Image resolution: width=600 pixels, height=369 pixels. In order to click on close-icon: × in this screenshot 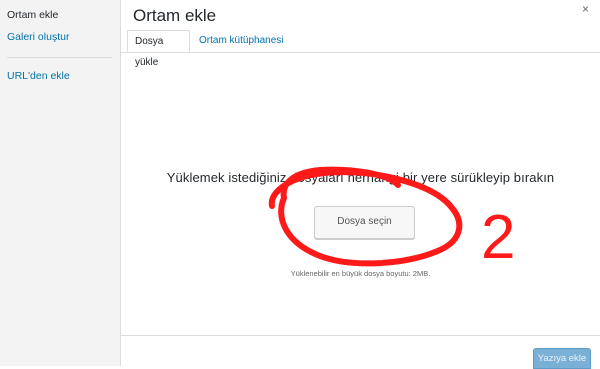, I will do `click(585, 9)`.